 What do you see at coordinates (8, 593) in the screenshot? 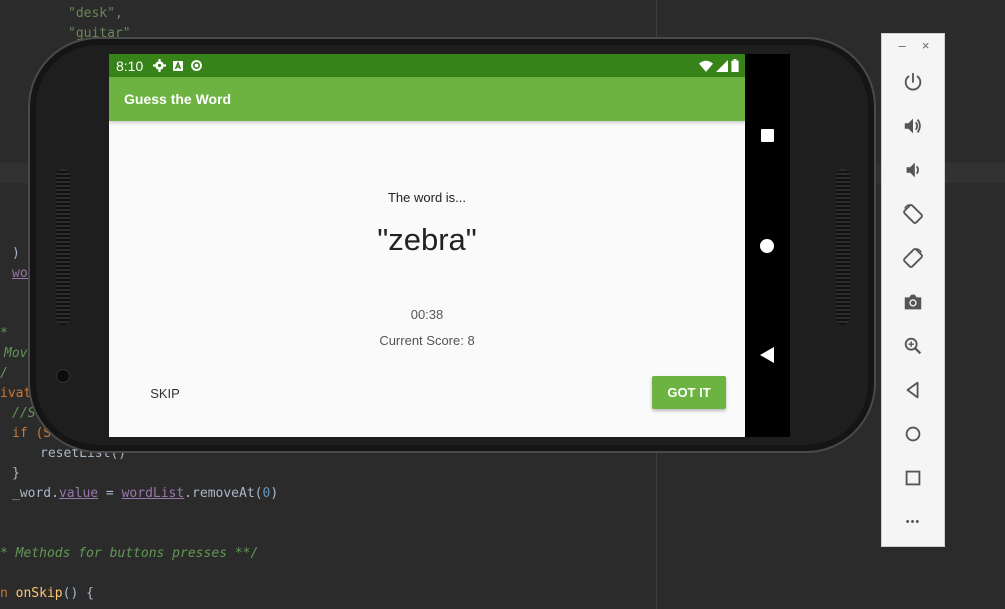
I see `code-token: n` at bounding box center [8, 593].